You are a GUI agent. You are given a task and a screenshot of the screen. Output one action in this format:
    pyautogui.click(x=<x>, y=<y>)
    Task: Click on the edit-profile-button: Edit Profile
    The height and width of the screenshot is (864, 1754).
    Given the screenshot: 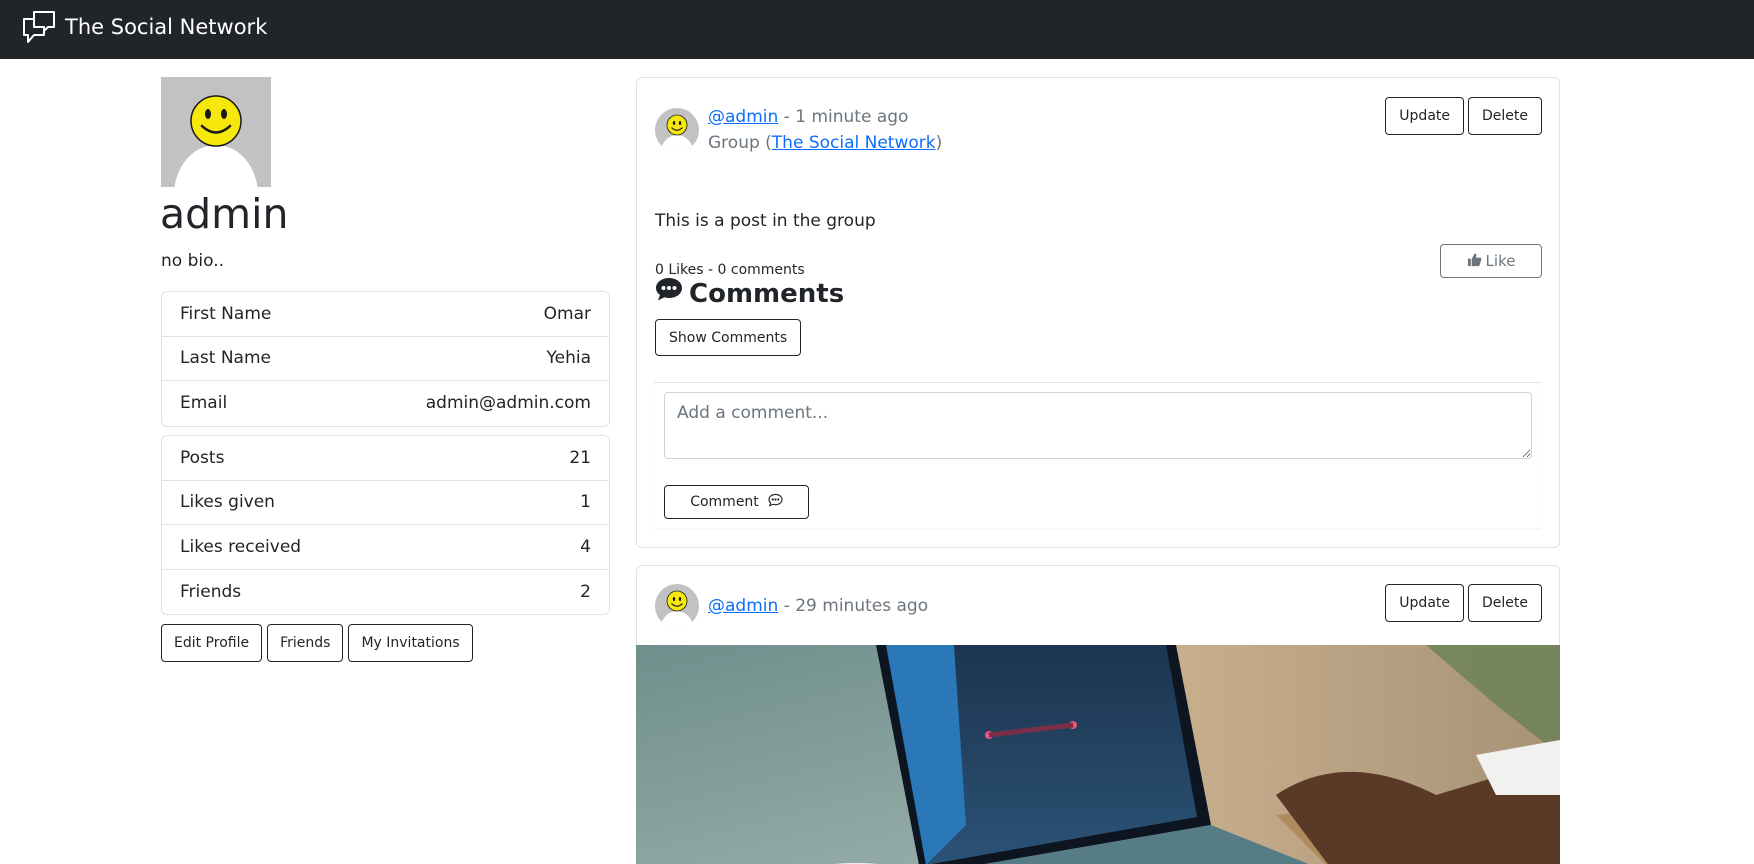 What is the action you would take?
    pyautogui.click(x=212, y=643)
    